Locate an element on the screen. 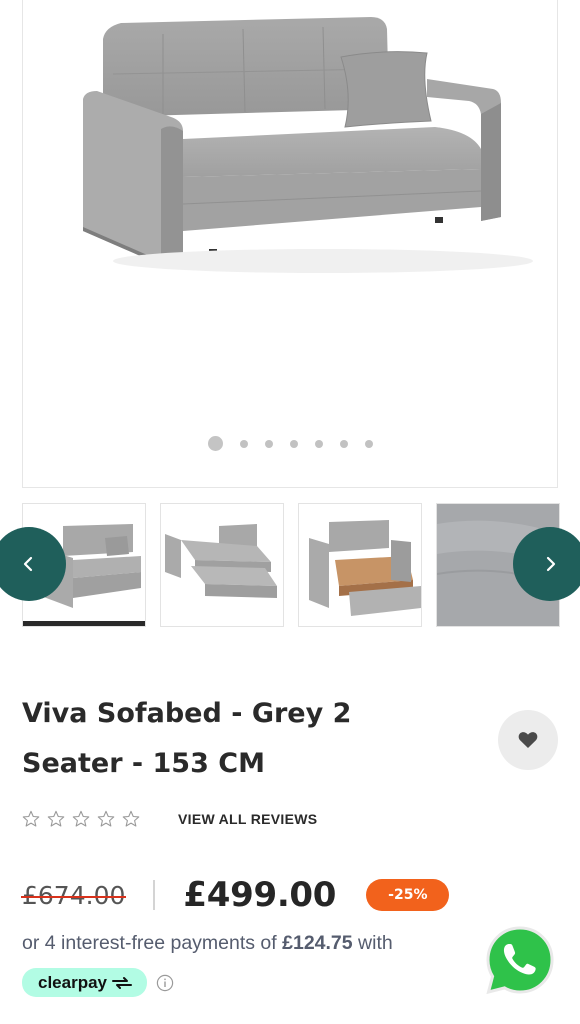  sale-price: £499.00 is located at coordinates (260, 895).